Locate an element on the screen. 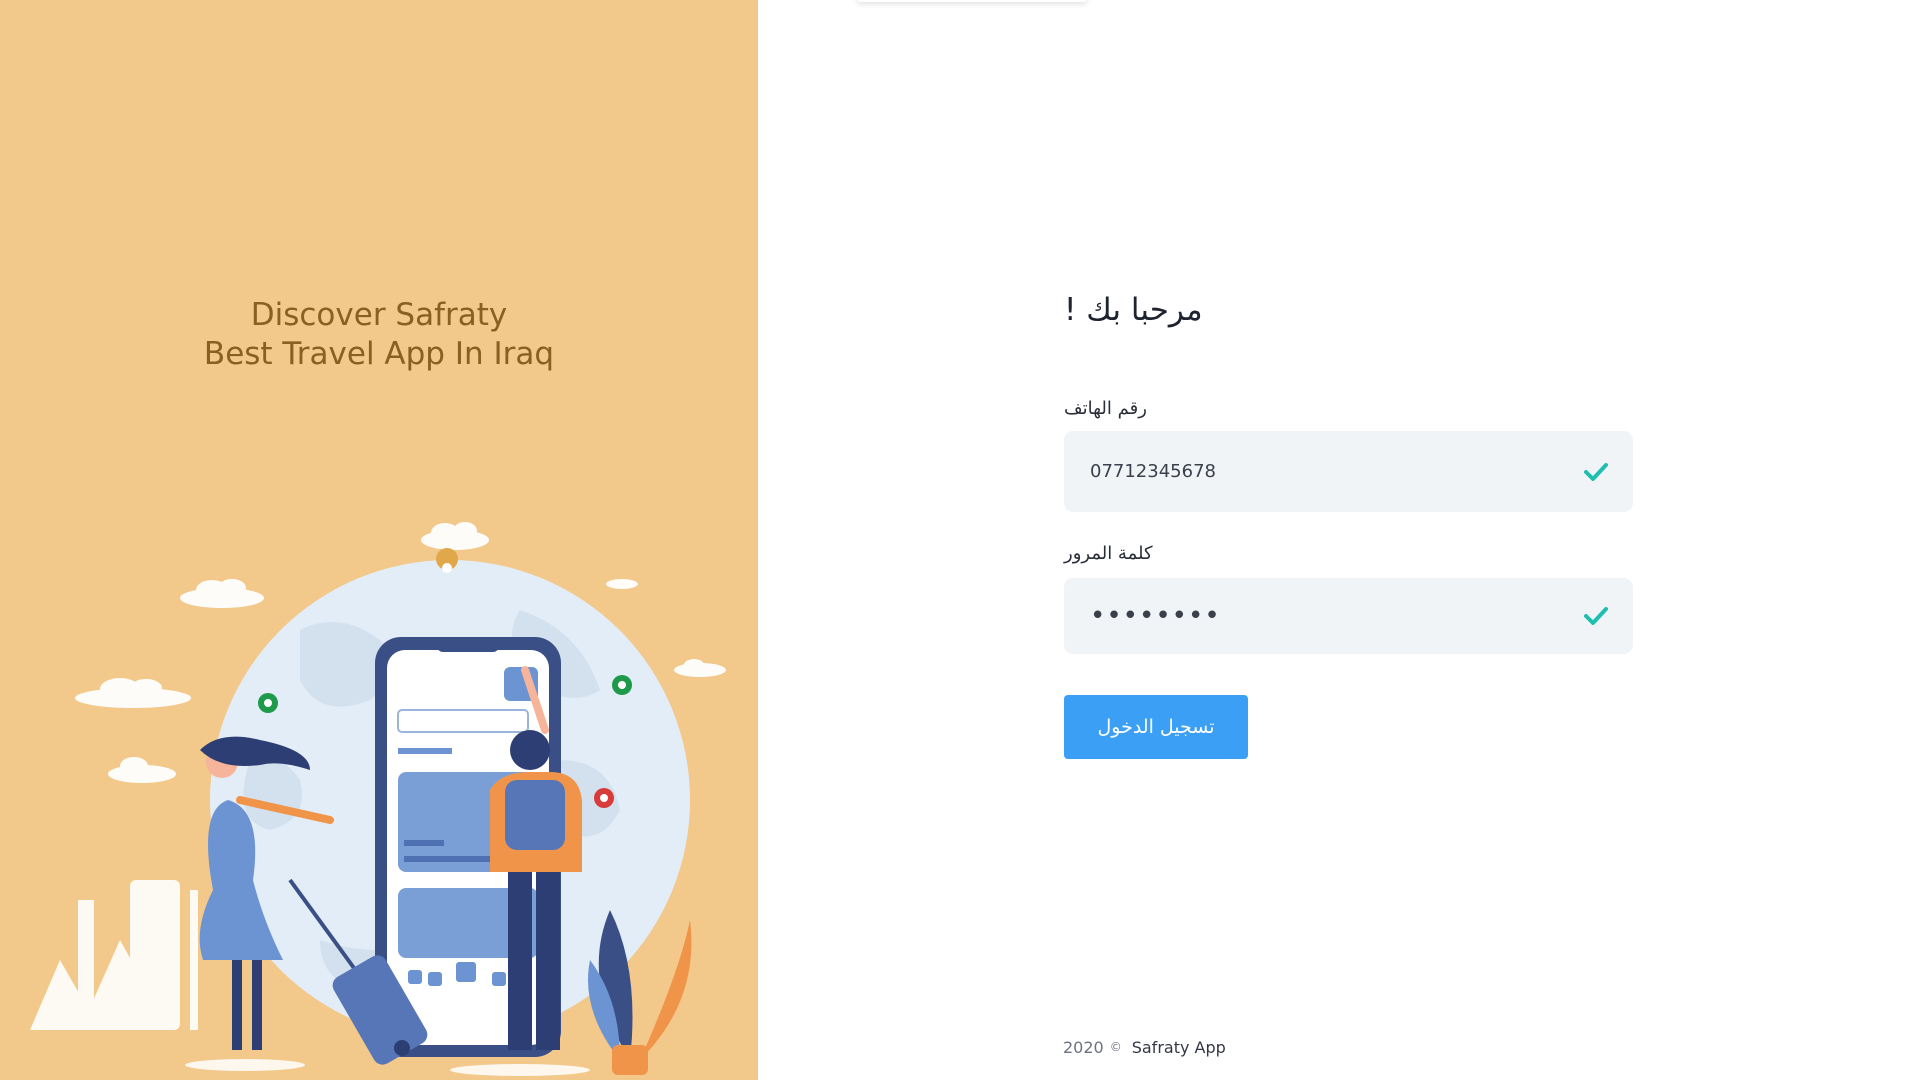 The height and width of the screenshot is (1080, 1920). footer: 2020 © Safraty App is located at coordinates (1144, 1047).